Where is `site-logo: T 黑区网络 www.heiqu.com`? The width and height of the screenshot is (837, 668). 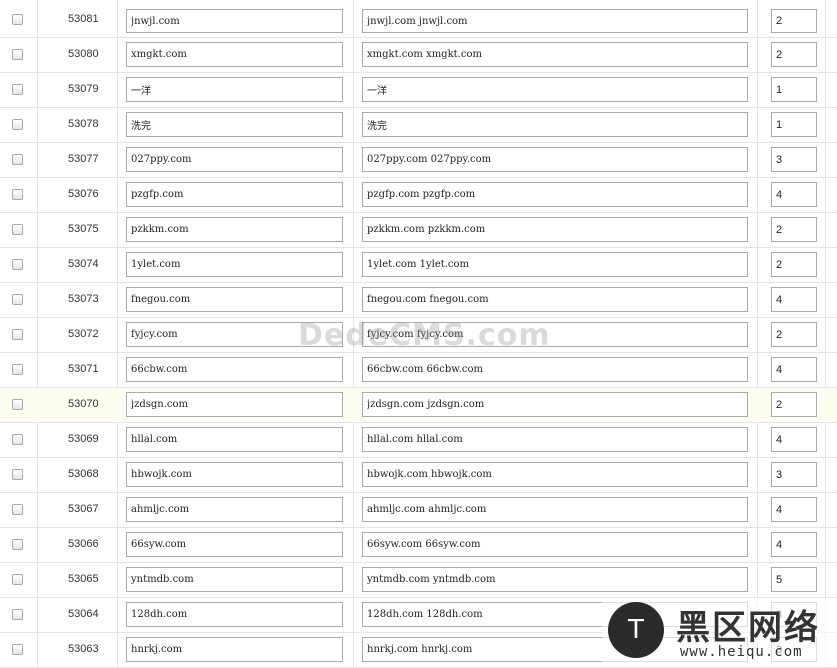
site-logo: T 黑区网络 www.heiqu.com is located at coordinates (719, 632).